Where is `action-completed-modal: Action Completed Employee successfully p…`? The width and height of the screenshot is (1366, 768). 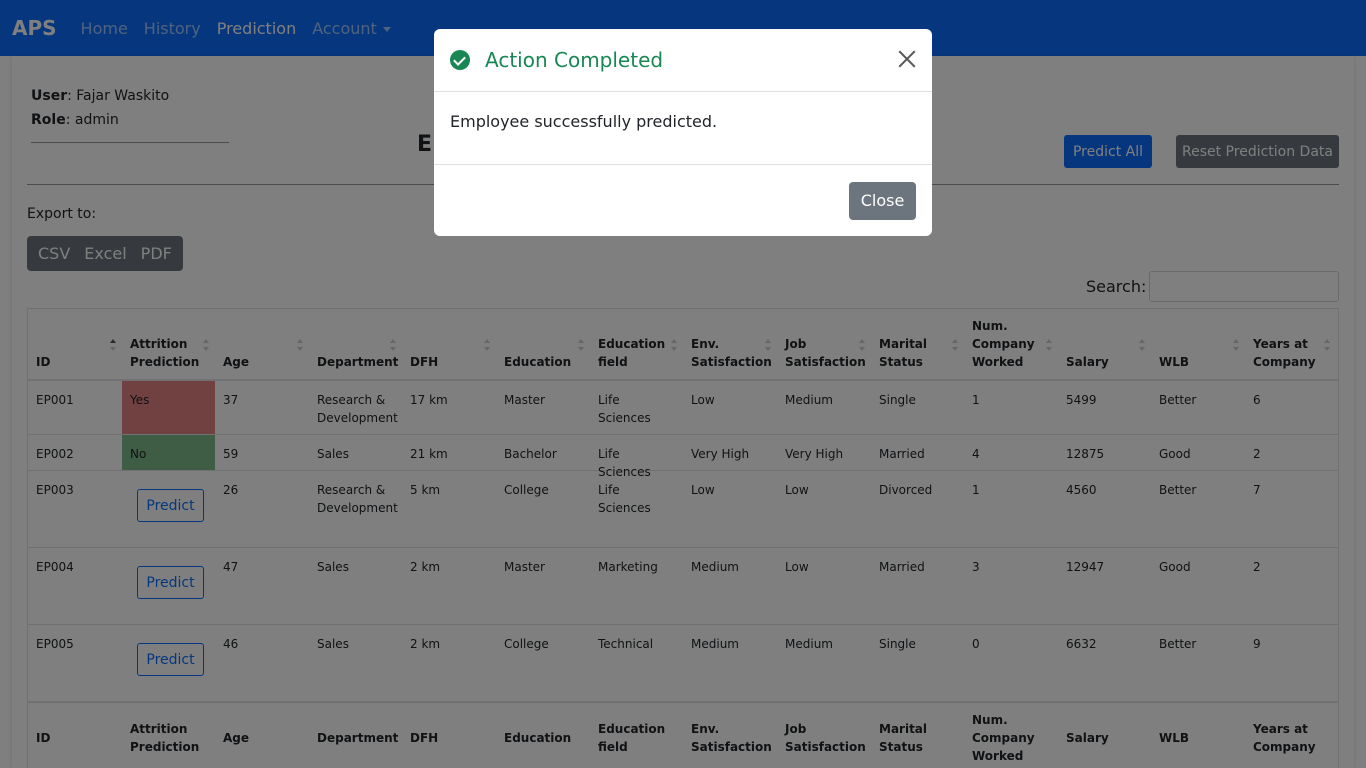 action-completed-modal: Action Completed Employee successfully p… is located at coordinates (683, 132).